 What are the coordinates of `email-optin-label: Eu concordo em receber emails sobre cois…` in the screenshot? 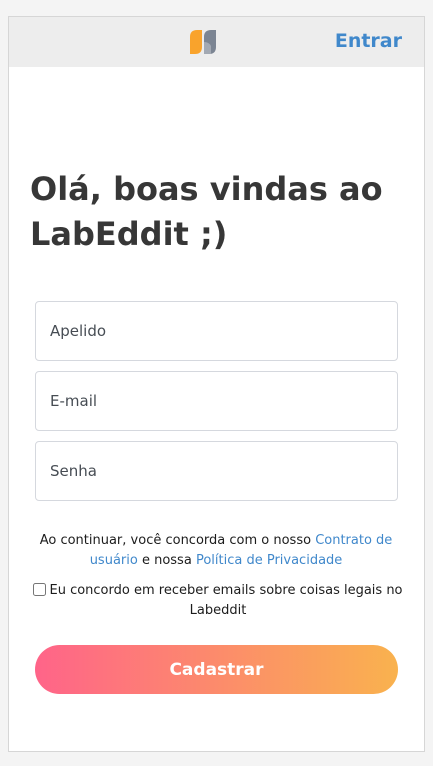 It's located at (226, 600).